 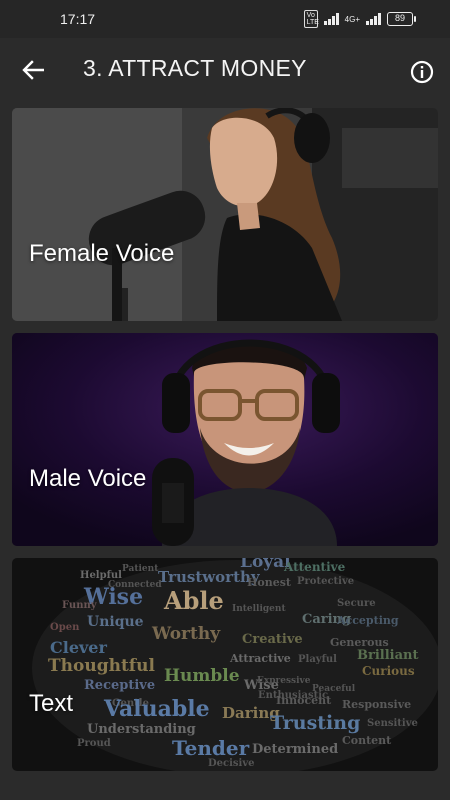 I want to click on word-cloud-word: Creative, so click(x=272, y=639).